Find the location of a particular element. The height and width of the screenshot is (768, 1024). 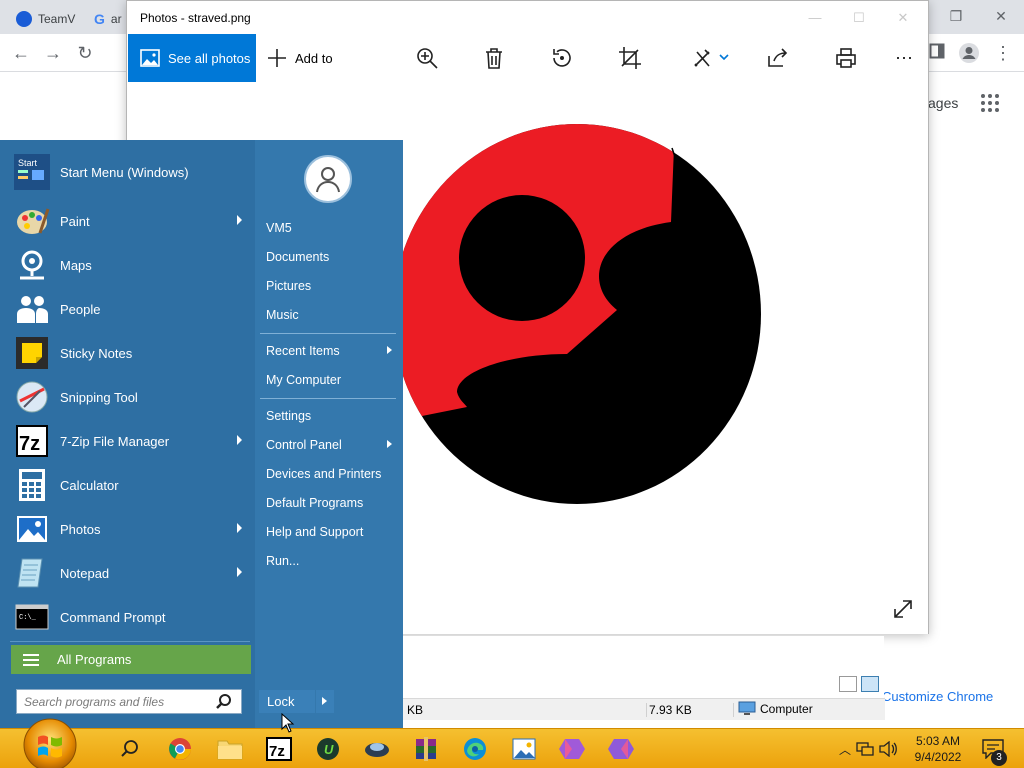

photos-maximize-button: ☐ is located at coordinates (859, 18).